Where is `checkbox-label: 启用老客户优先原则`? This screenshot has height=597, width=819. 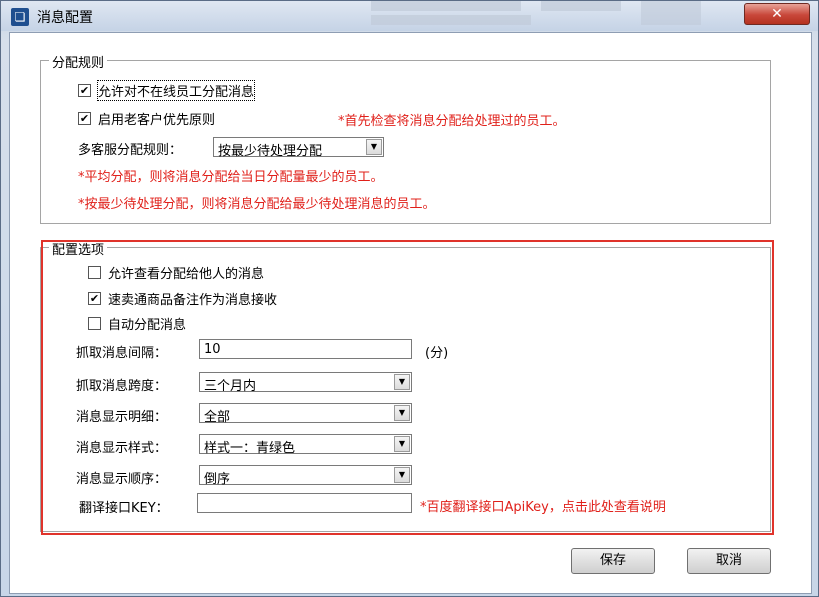
checkbox-label: 启用老客户优先原则 is located at coordinates (157, 120).